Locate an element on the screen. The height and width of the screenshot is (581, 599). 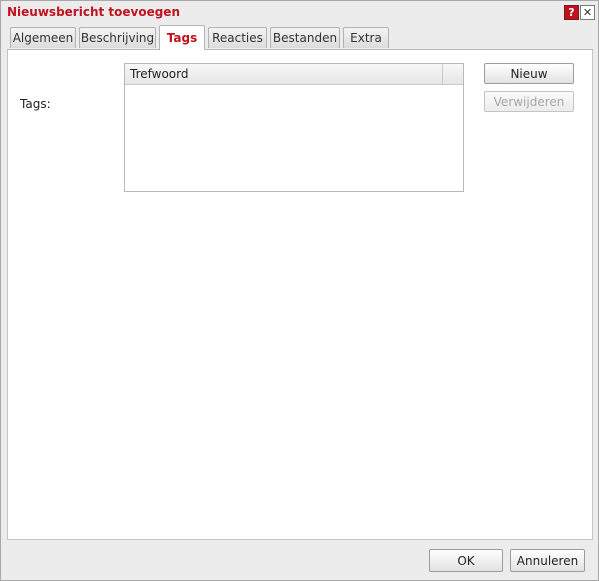
dialog-title: Nieuwsbericht toevoegen is located at coordinates (93, 12).